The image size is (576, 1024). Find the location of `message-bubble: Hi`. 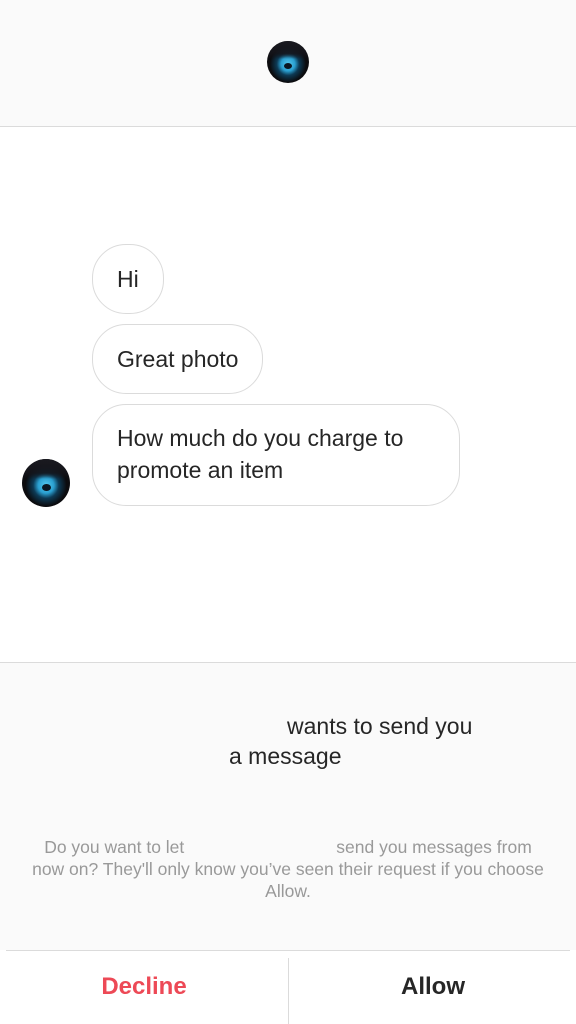

message-bubble: Hi is located at coordinates (128, 279).